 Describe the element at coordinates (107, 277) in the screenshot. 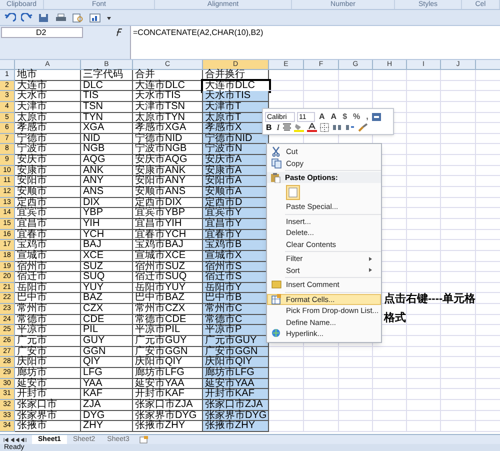

I see `table-cell: SUQ` at that location.